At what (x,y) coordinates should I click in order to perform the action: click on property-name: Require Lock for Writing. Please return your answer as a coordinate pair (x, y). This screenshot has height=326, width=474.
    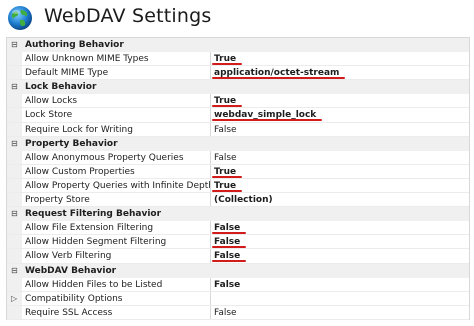
    Looking at the image, I should click on (118, 129).